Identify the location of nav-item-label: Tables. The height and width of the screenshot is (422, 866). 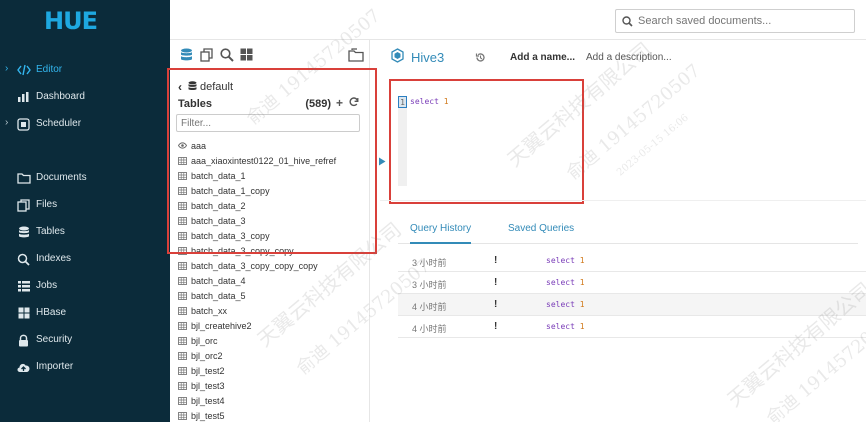
(50, 231).